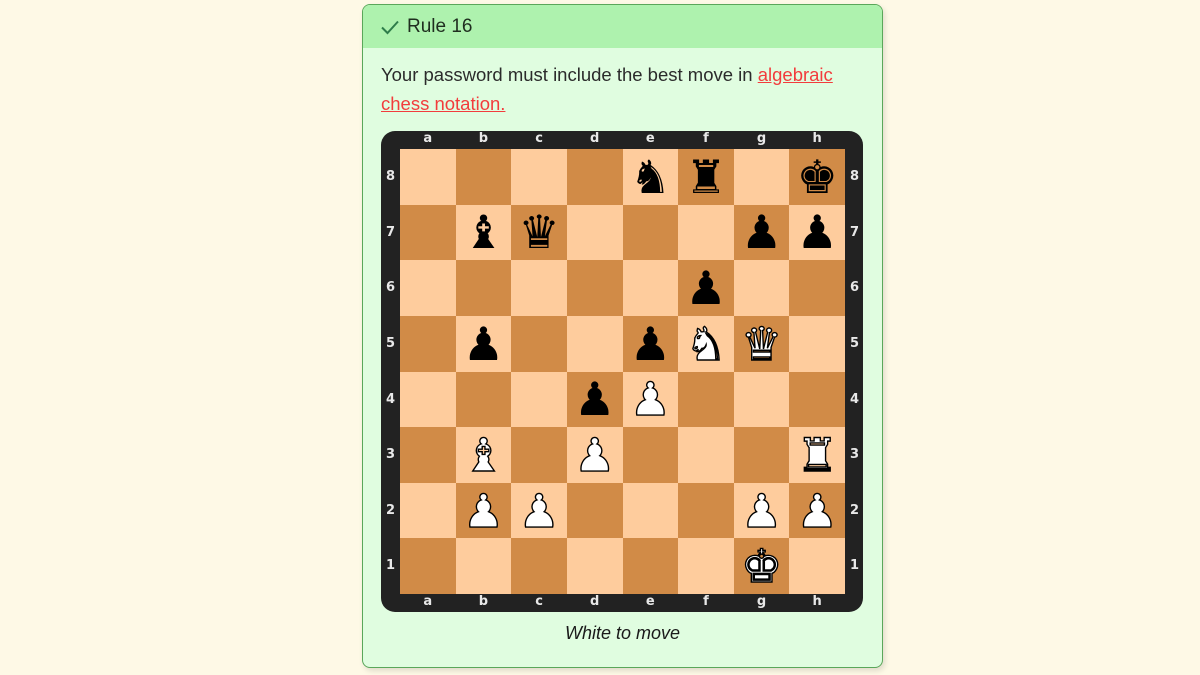  Describe the element at coordinates (761, 177) in the screenshot. I see `square-g8` at that location.